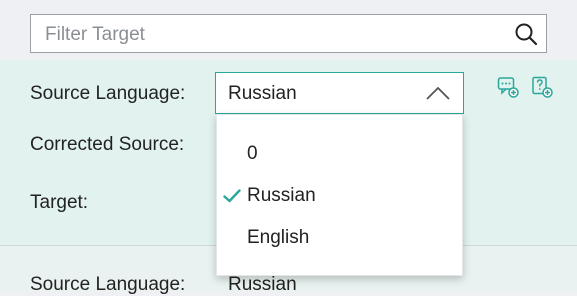  I want to click on check-icon, so click(232, 196).